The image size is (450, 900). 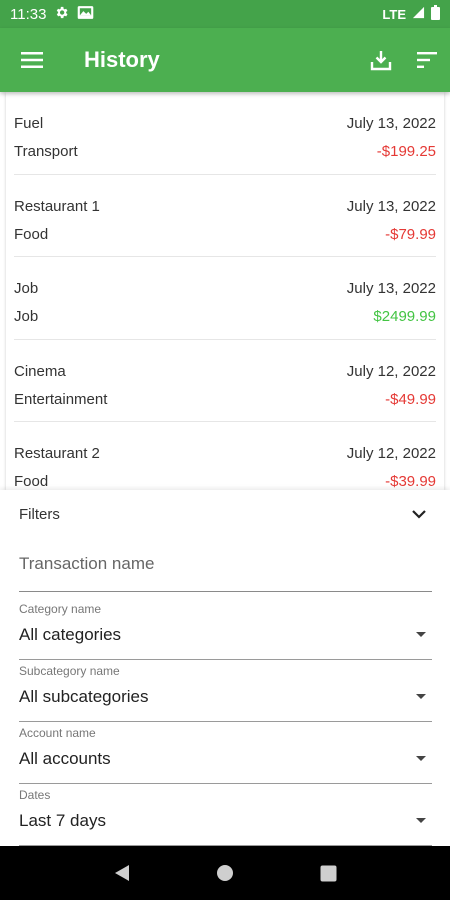 I want to click on recents-icon, so click(x=328, y=873).